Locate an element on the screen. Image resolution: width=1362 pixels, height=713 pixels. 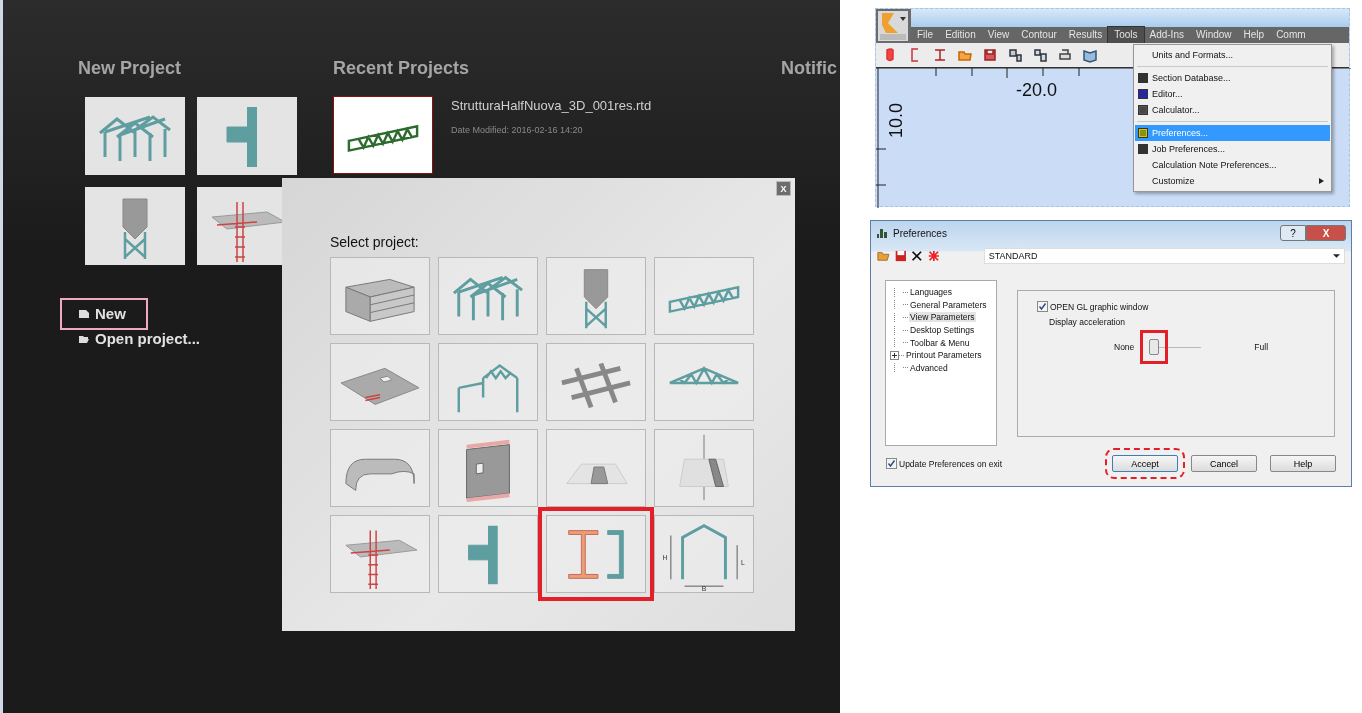
roof-truss-drawing is located at coordinates (704, 375).